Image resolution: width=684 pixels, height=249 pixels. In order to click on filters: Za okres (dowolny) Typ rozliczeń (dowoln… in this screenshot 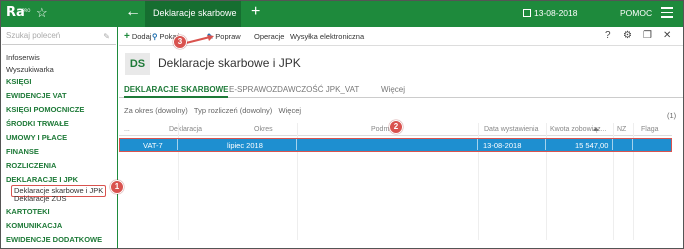, I will do `click(212, 111)`.